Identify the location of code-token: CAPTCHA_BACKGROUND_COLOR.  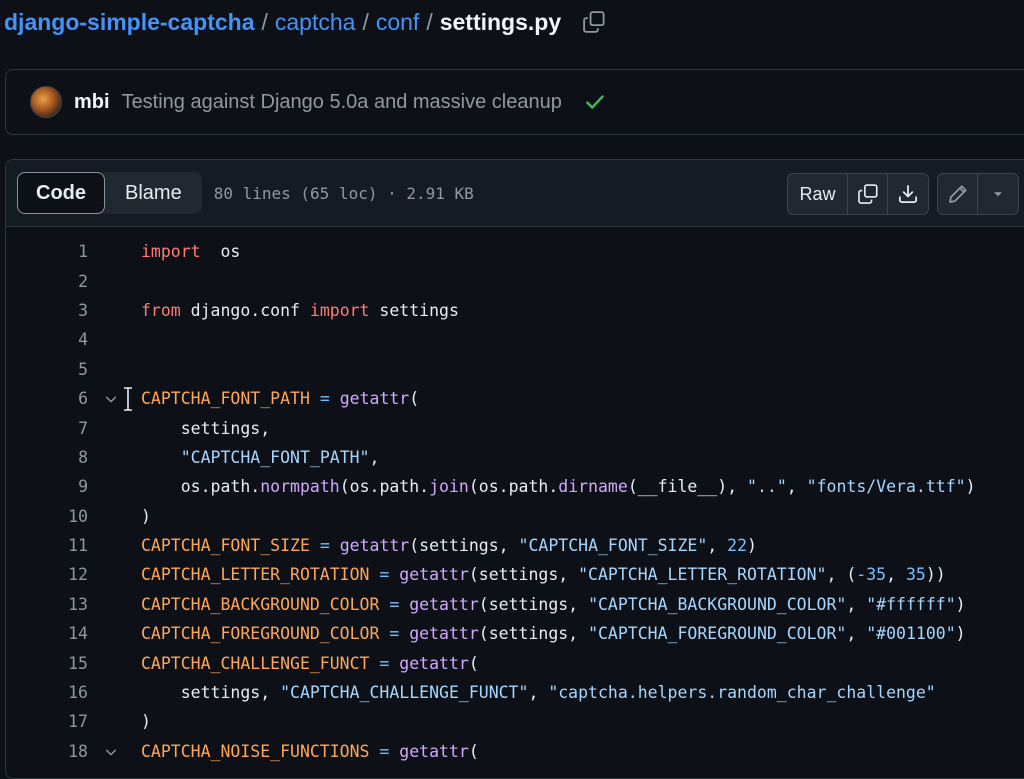
(260, 604).